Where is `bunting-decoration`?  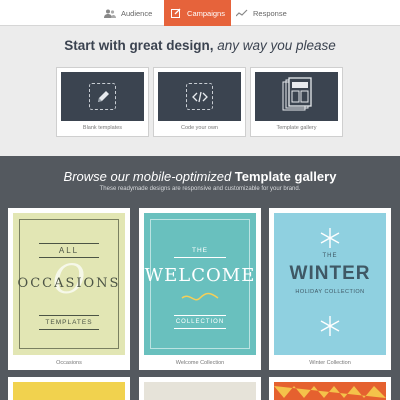 bunting-decoration is located at coordinates (330, 392).